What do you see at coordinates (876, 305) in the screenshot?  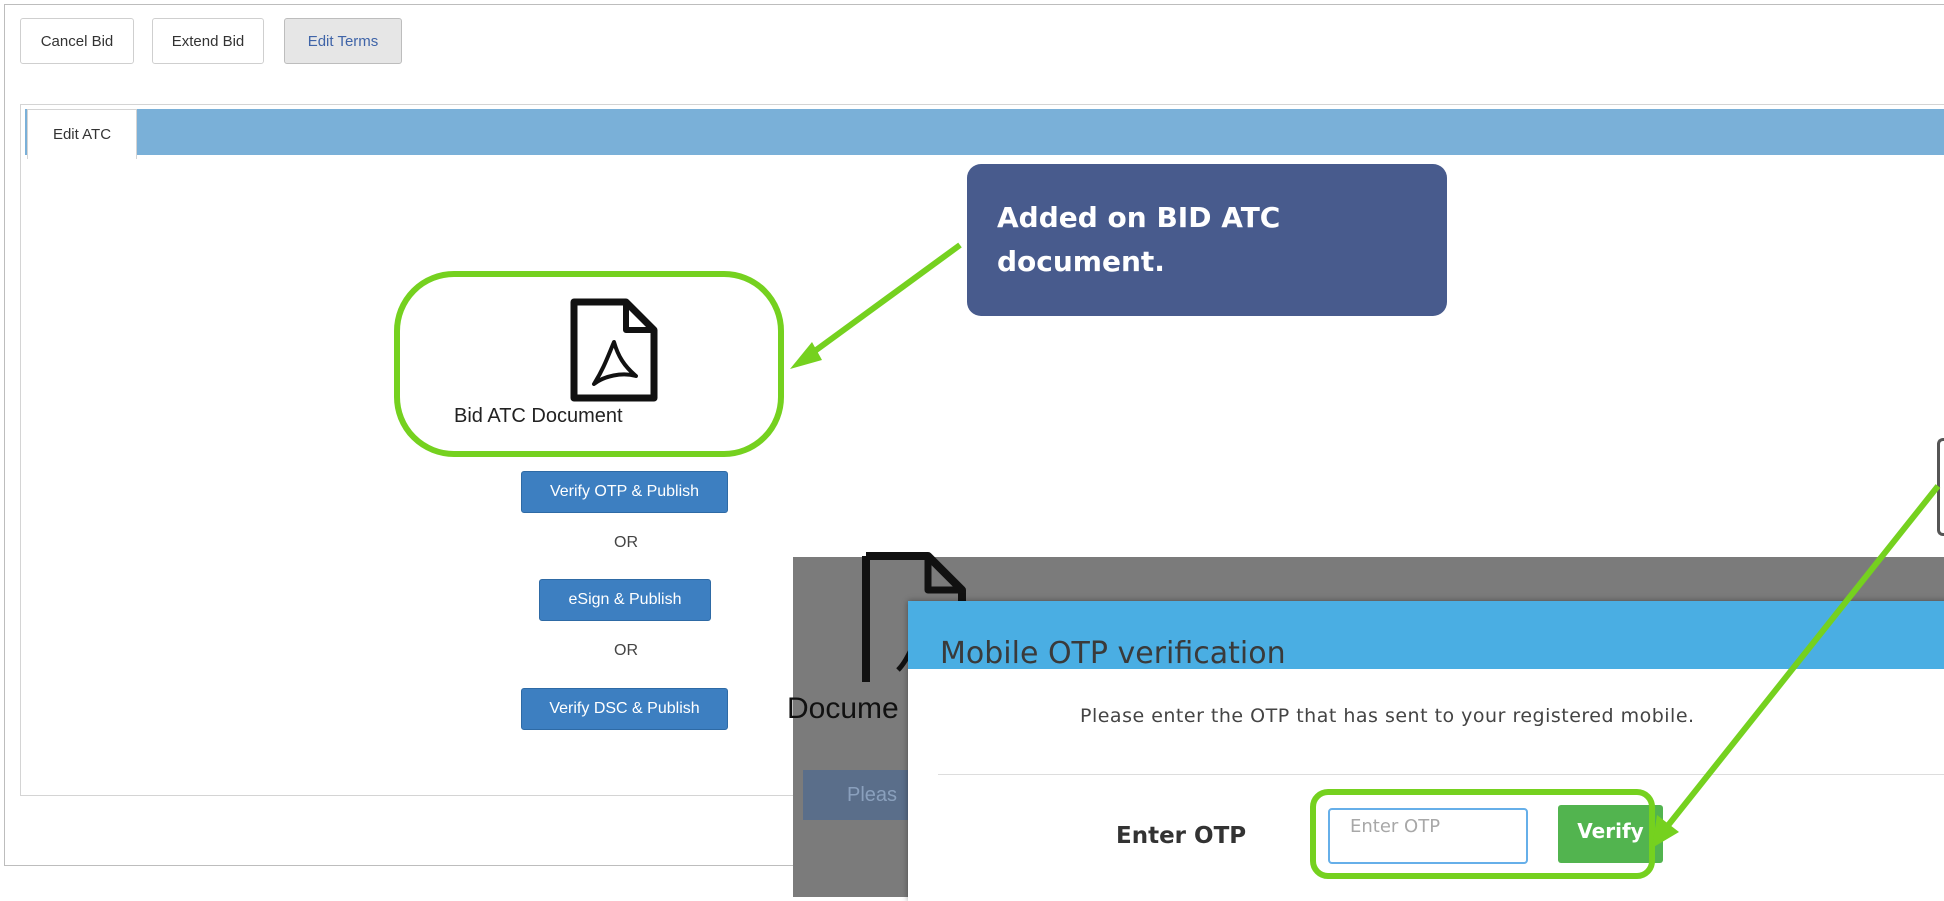 I see `arrow-to-document` at bounding box center [876, 305].